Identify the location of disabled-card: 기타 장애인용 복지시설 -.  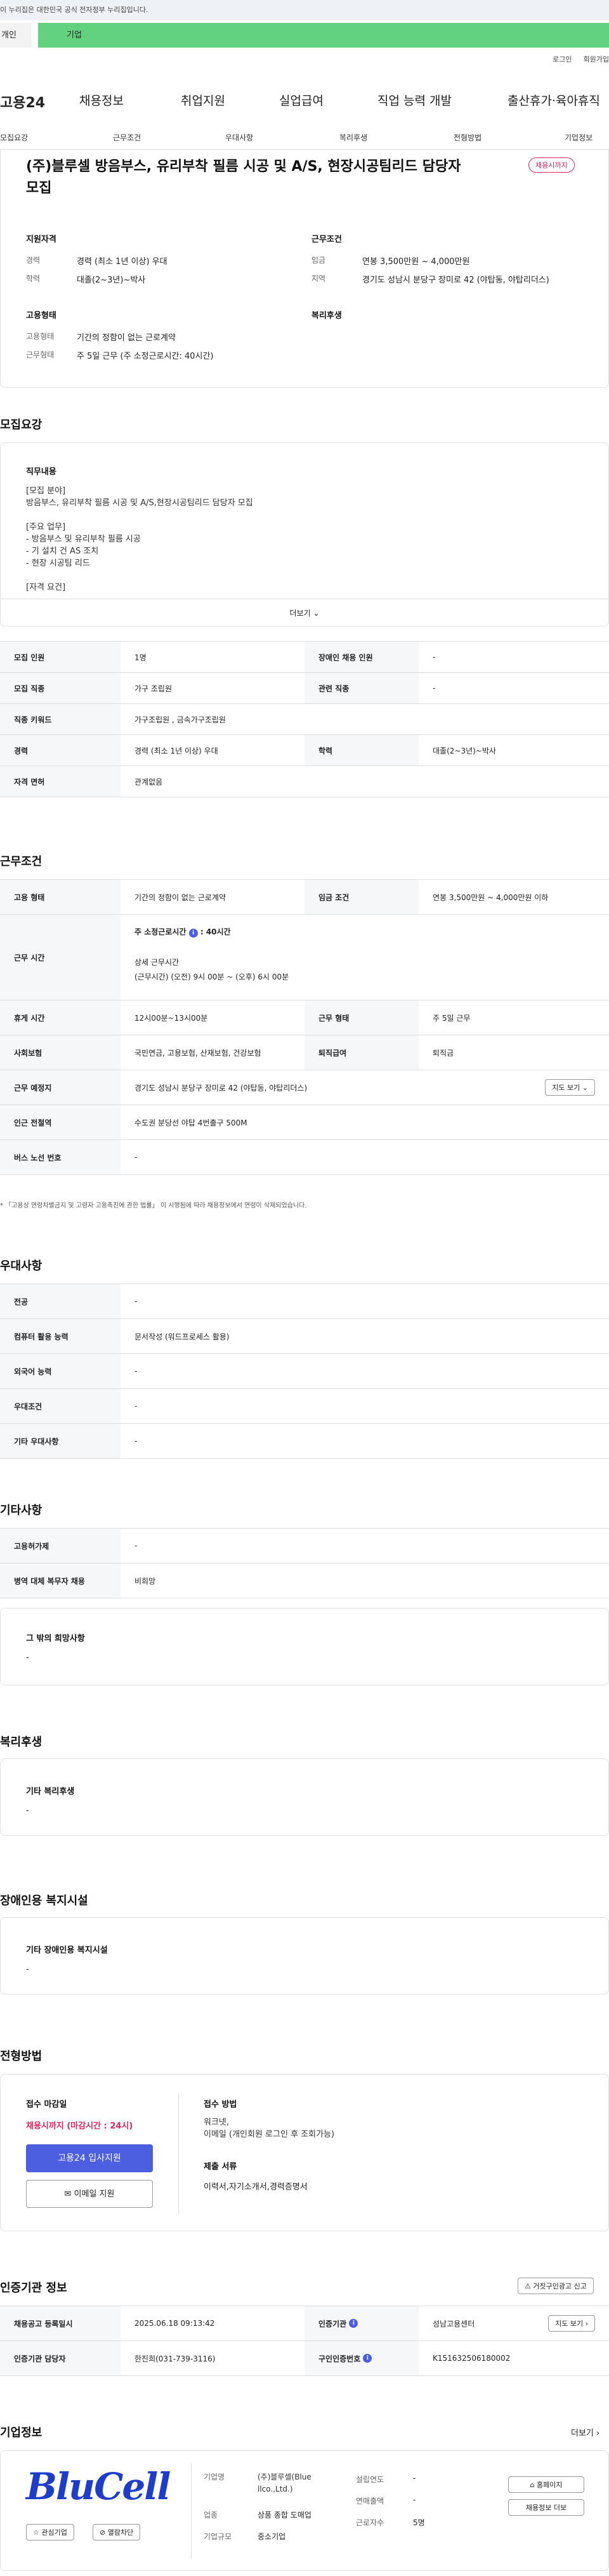
(304, 1956).